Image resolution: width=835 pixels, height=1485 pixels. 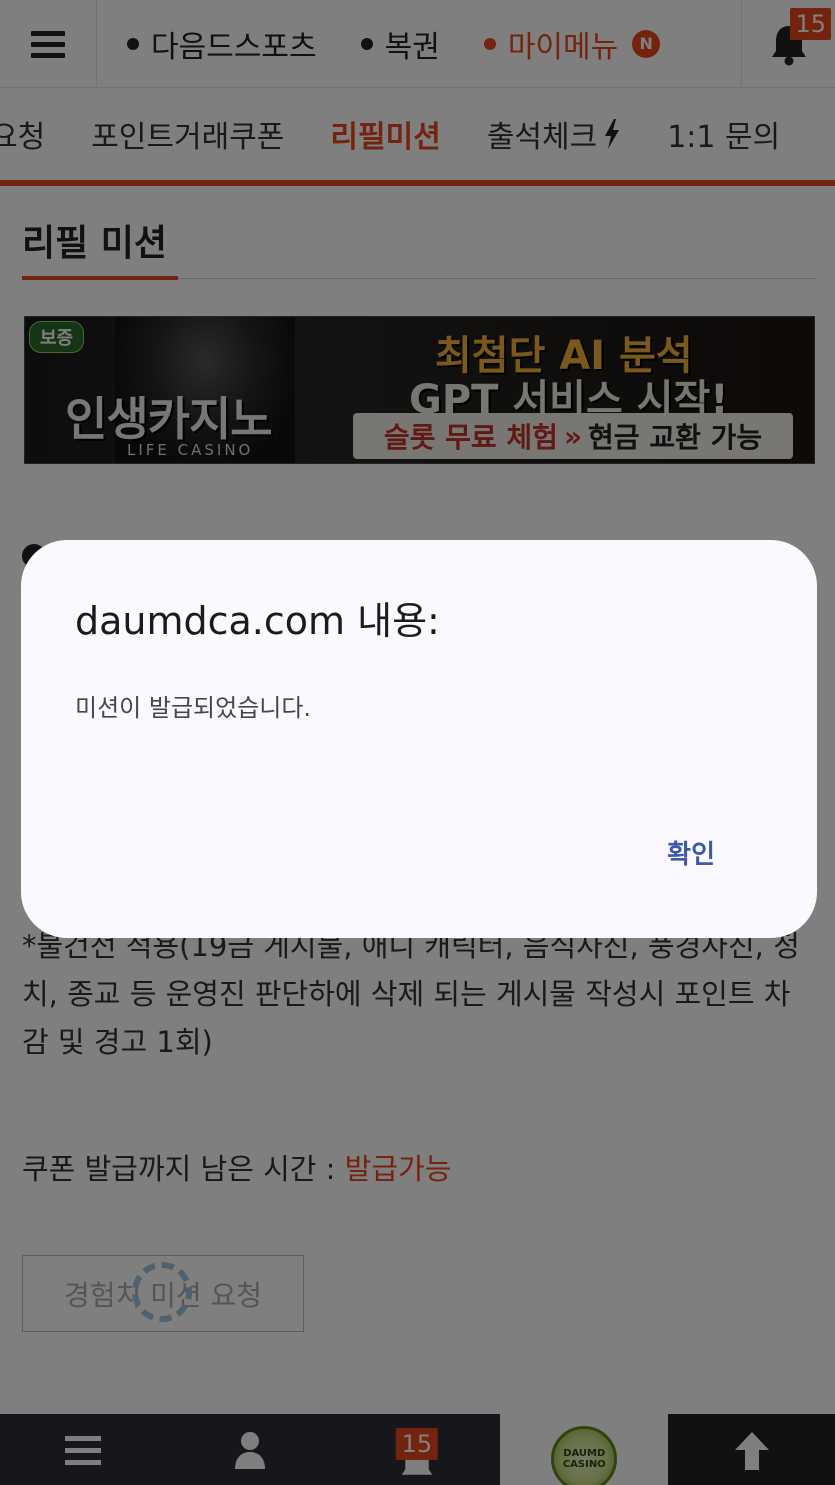 I want to click on dialog-title: daumdca.com 내용:, so click(x=257, y=621).